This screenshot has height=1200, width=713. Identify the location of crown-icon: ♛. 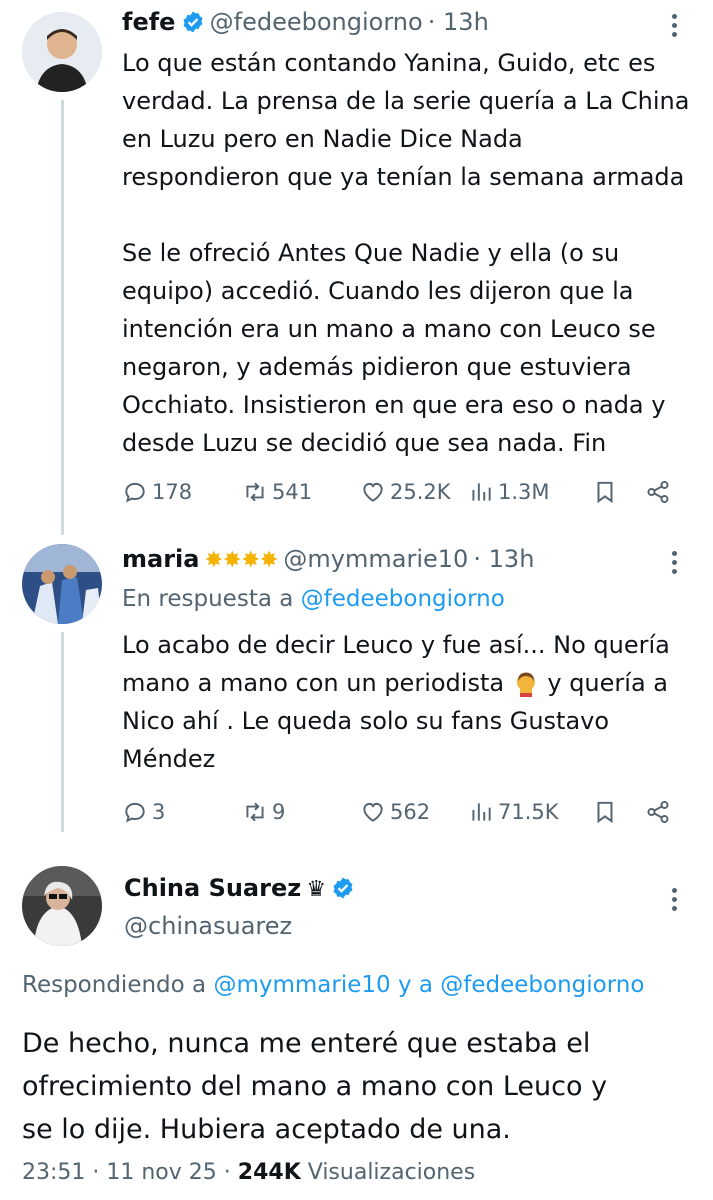
(316, 889).